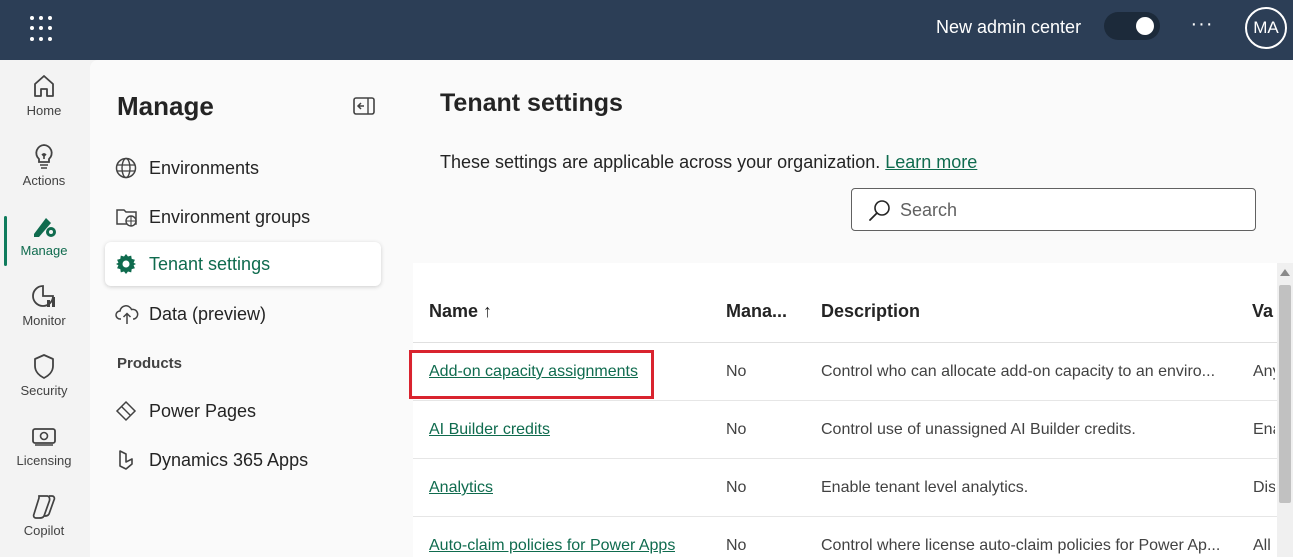  I want to click on toggle-knob, so click(1145, 26).